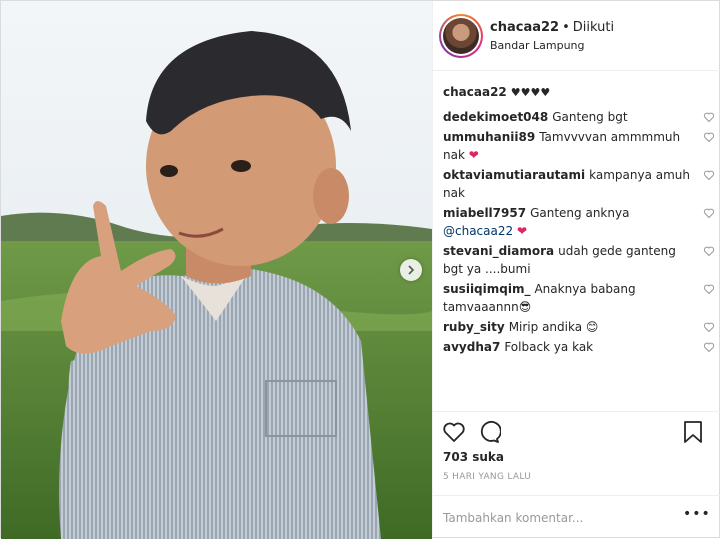  I want to click on add-comment-bar: •••, so click(576, 517).